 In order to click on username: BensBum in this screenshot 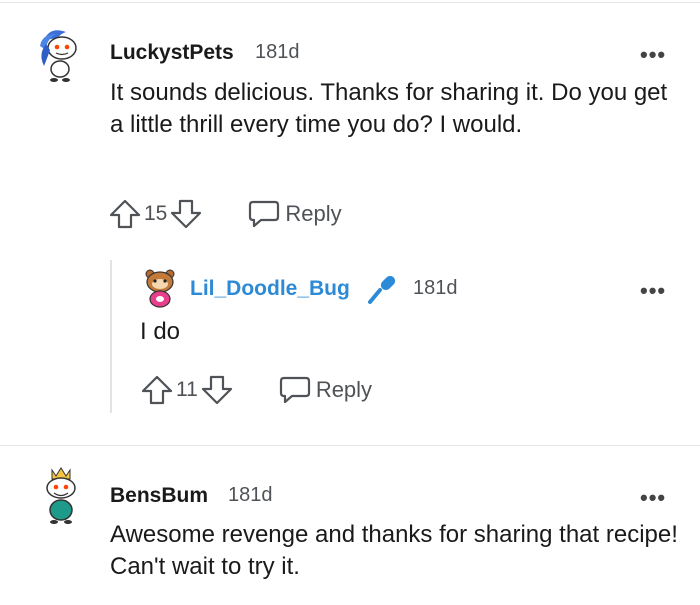, I will do `click(159, 496)`.